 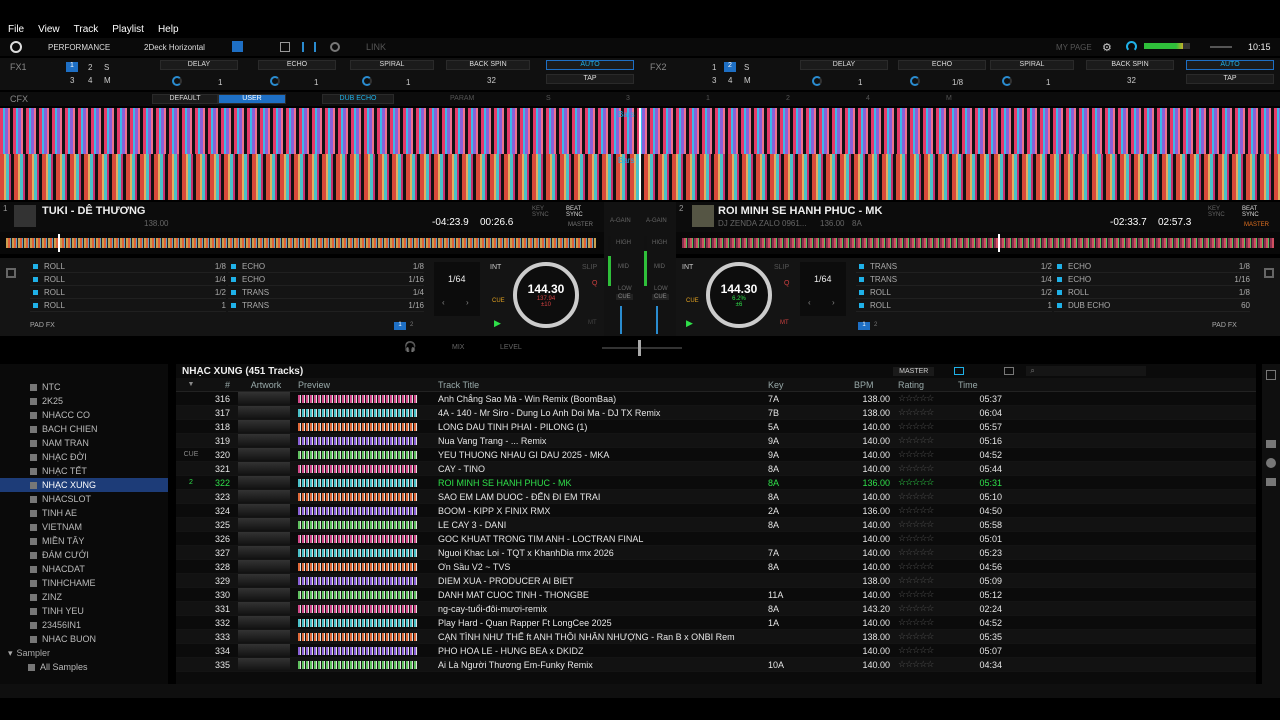 I want to click on deck2-pad: ROLL 1/8, so click(x=1152, y=292).